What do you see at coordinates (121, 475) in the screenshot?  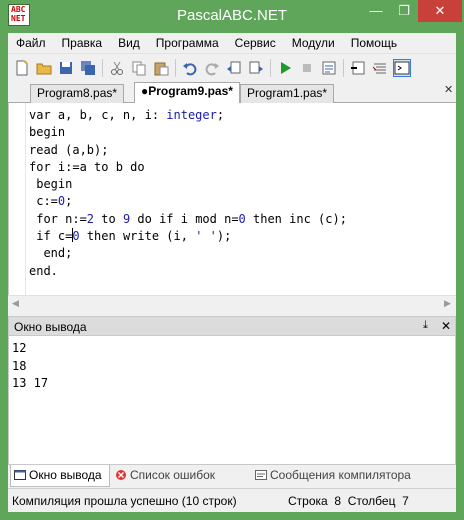 I see `error-list-icon` at bounding box center [121, 475].